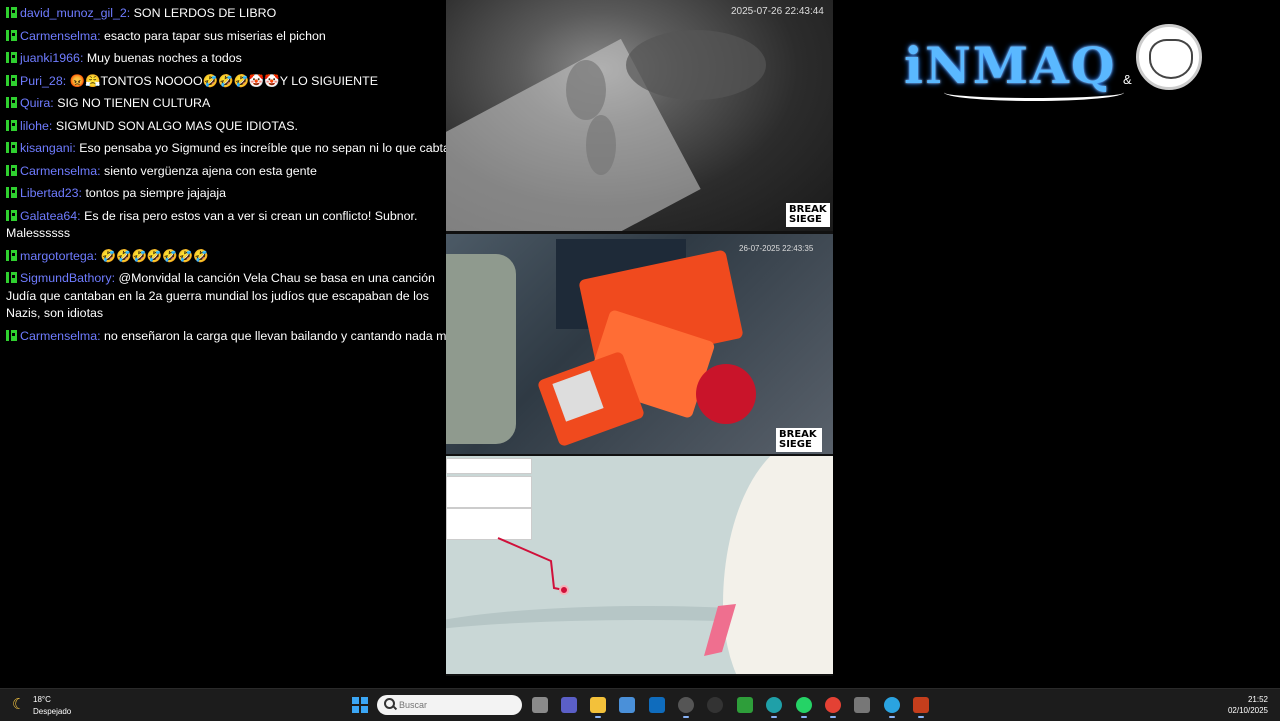 The image size is (1280, 721). Describe the element at coordinates (862, 705) in the screenshot. I see `vpn-icon` at that location.